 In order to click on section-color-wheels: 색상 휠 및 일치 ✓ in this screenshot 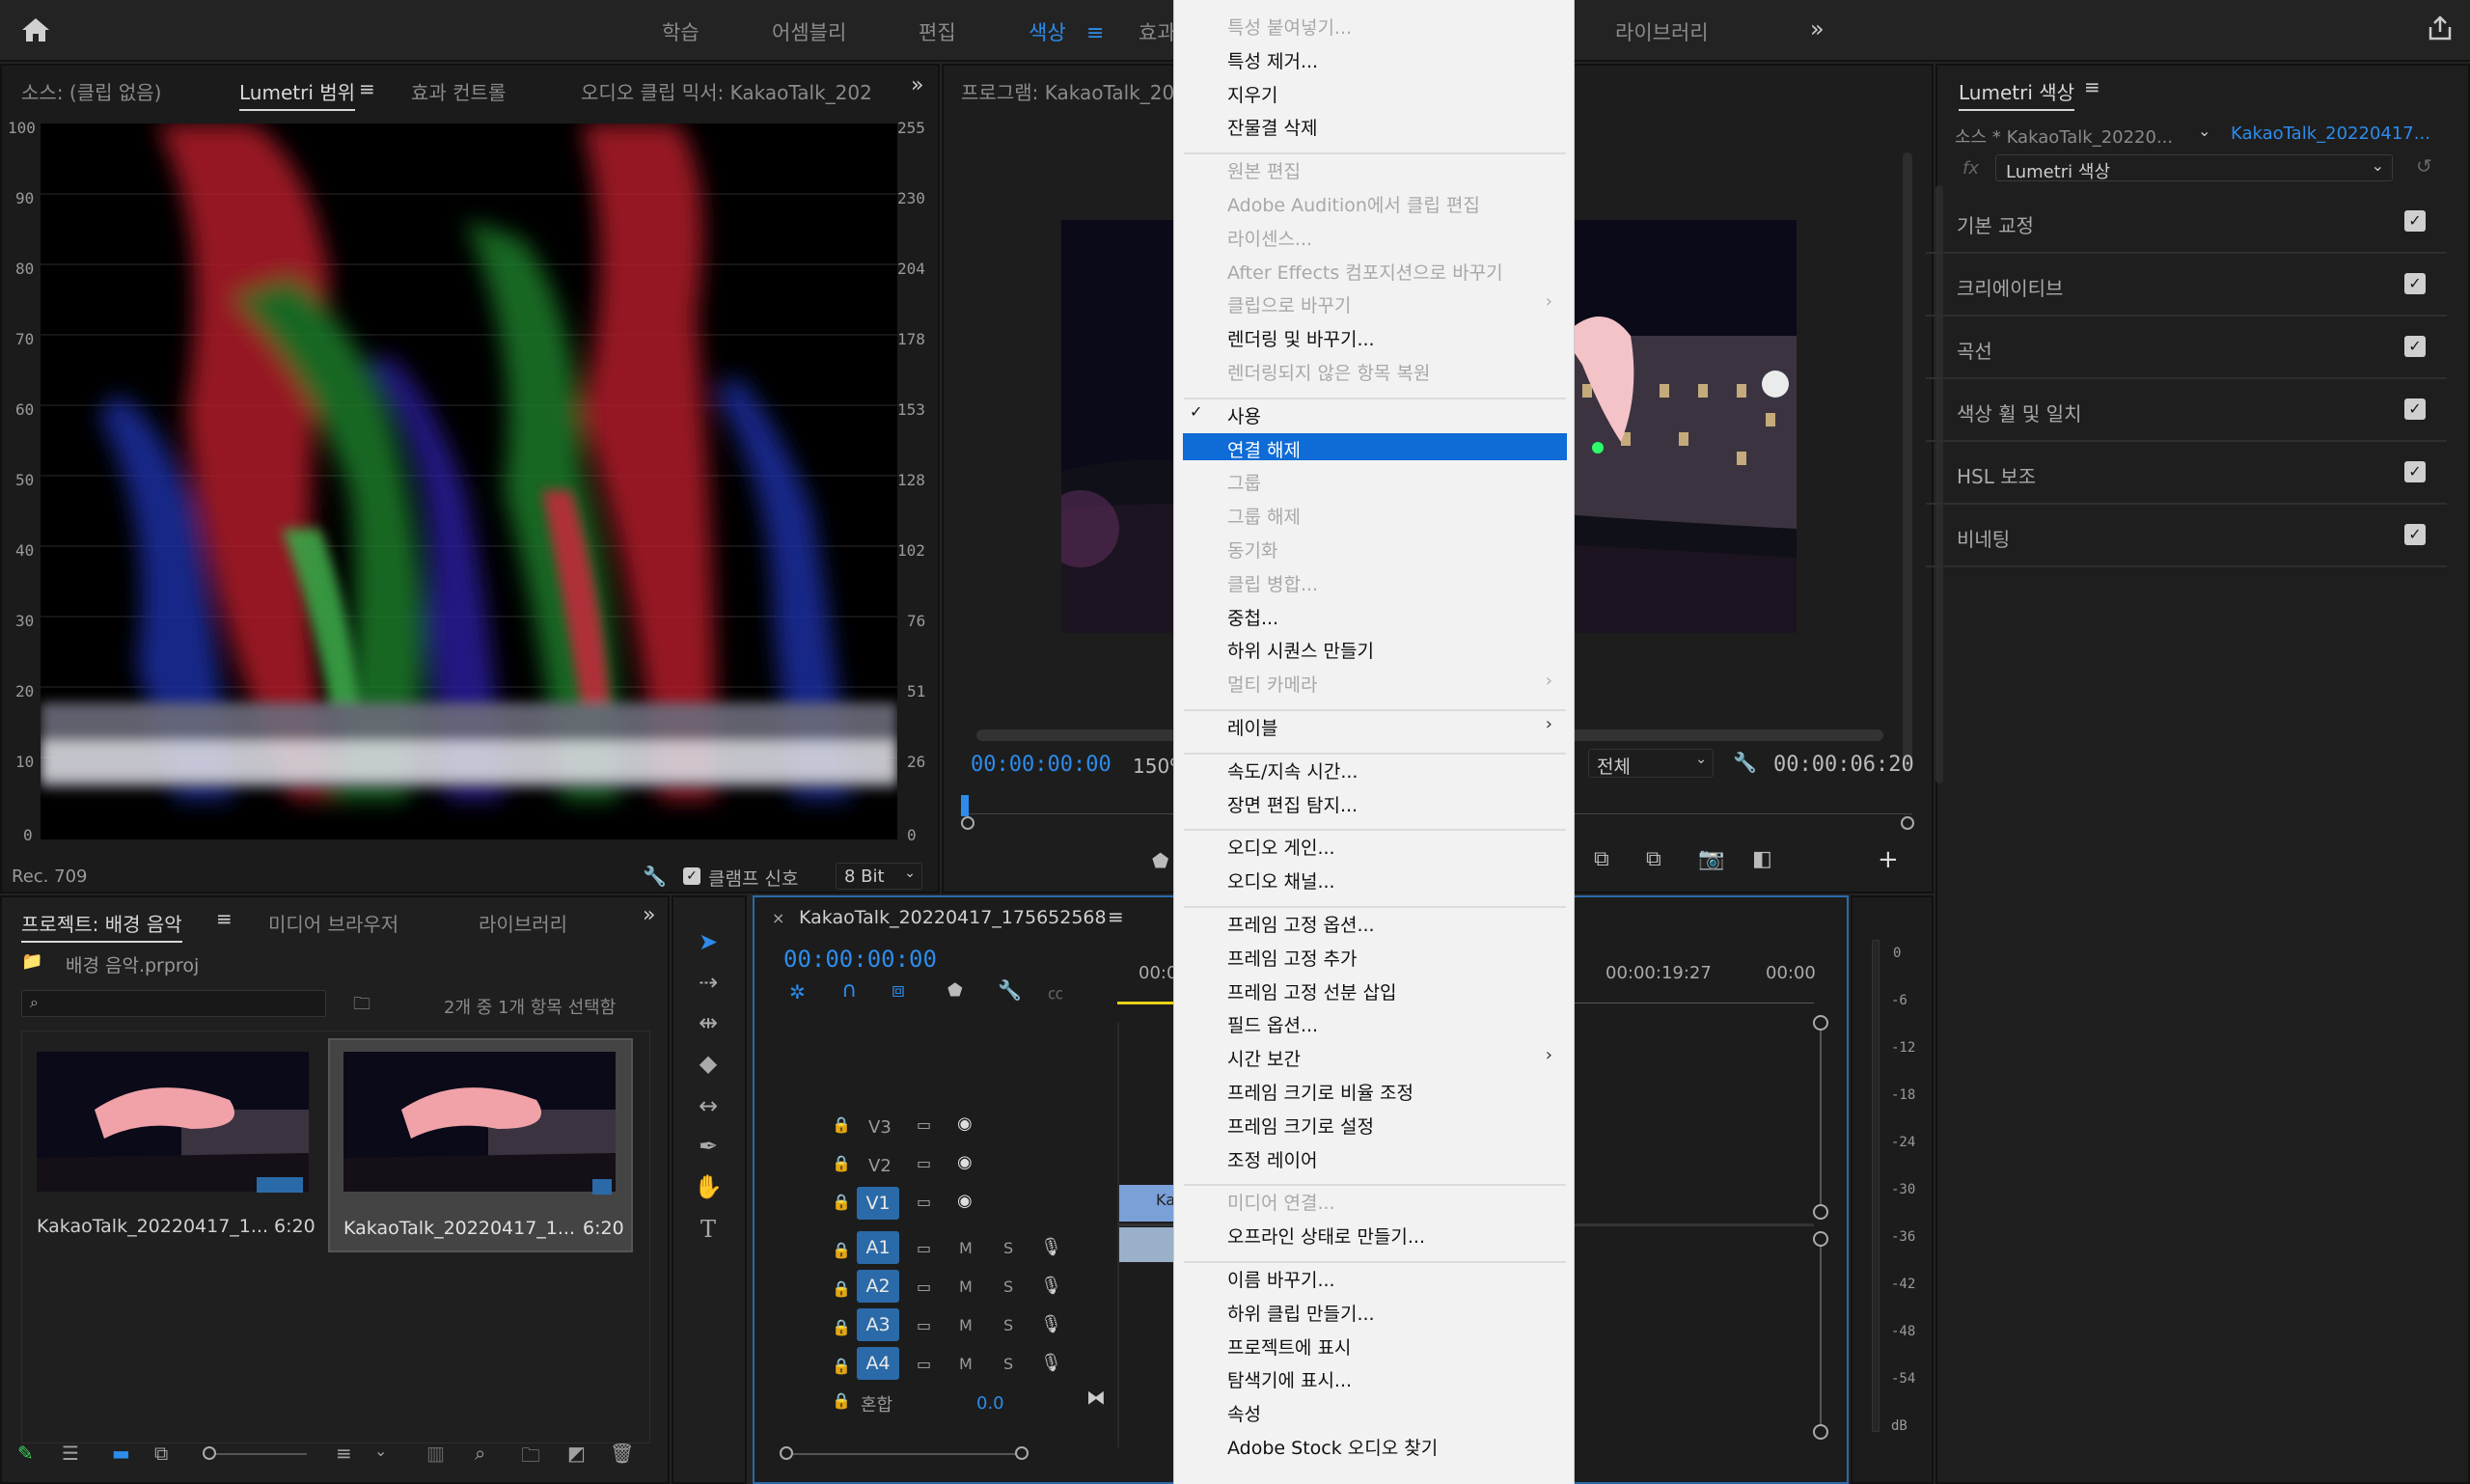, I will do `click(2186, 410)`.